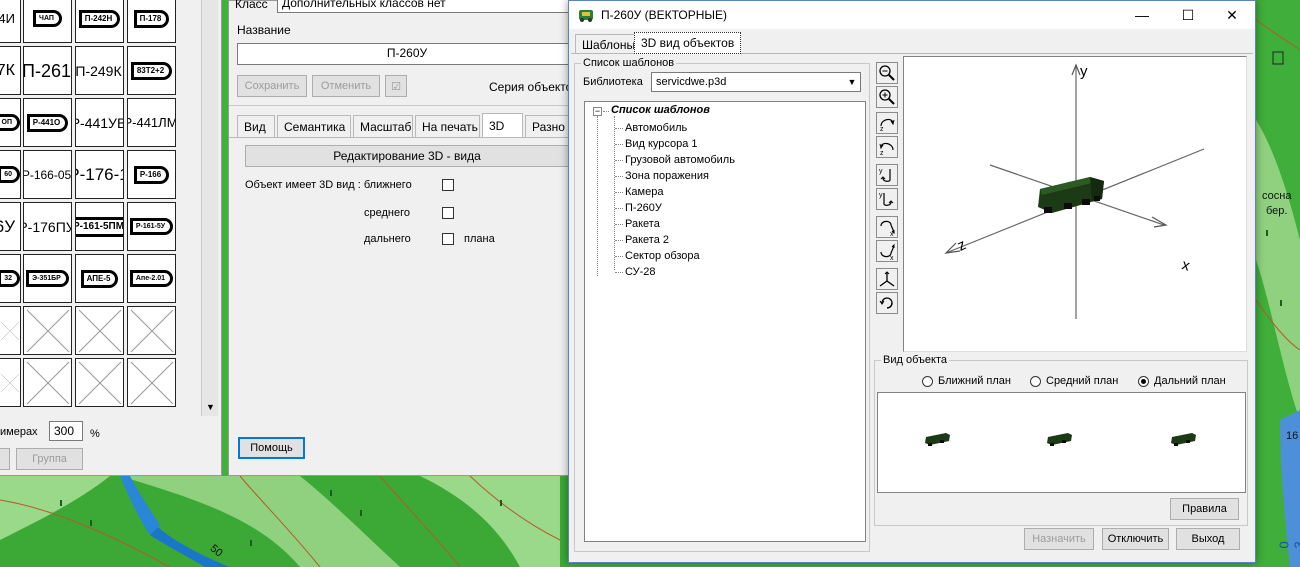 The height and width of the screenshot is (567, 1300). What do you see at coordinates (10, 226) in the screenshot?
I see `symbol-cell: 76У` at bounding box center [10, 226].